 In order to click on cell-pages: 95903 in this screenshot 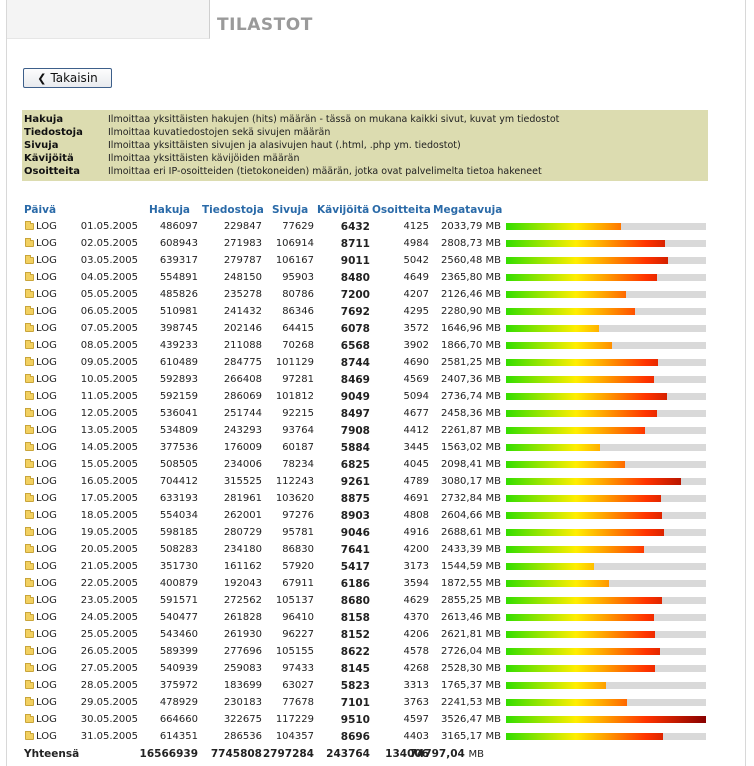, I will do `click(298, 277)`.